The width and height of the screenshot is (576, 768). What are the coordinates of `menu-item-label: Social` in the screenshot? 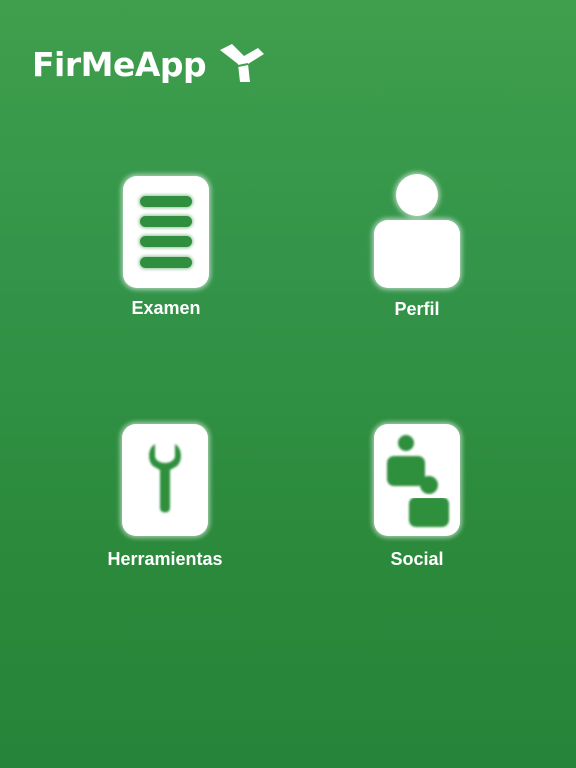 It's located at (417, 559).